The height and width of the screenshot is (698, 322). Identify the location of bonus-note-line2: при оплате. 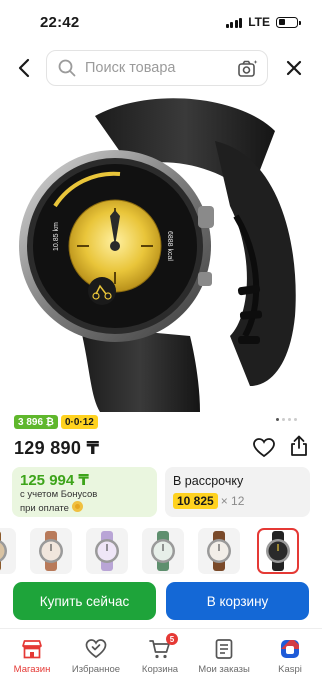
(44, 508).